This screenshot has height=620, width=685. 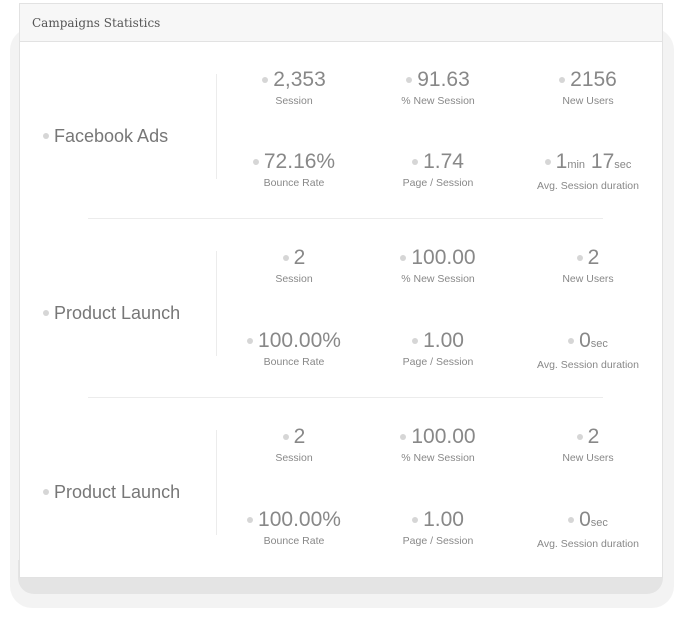 I want to click on metric-value: 1.74, so click(x=443, y=161).